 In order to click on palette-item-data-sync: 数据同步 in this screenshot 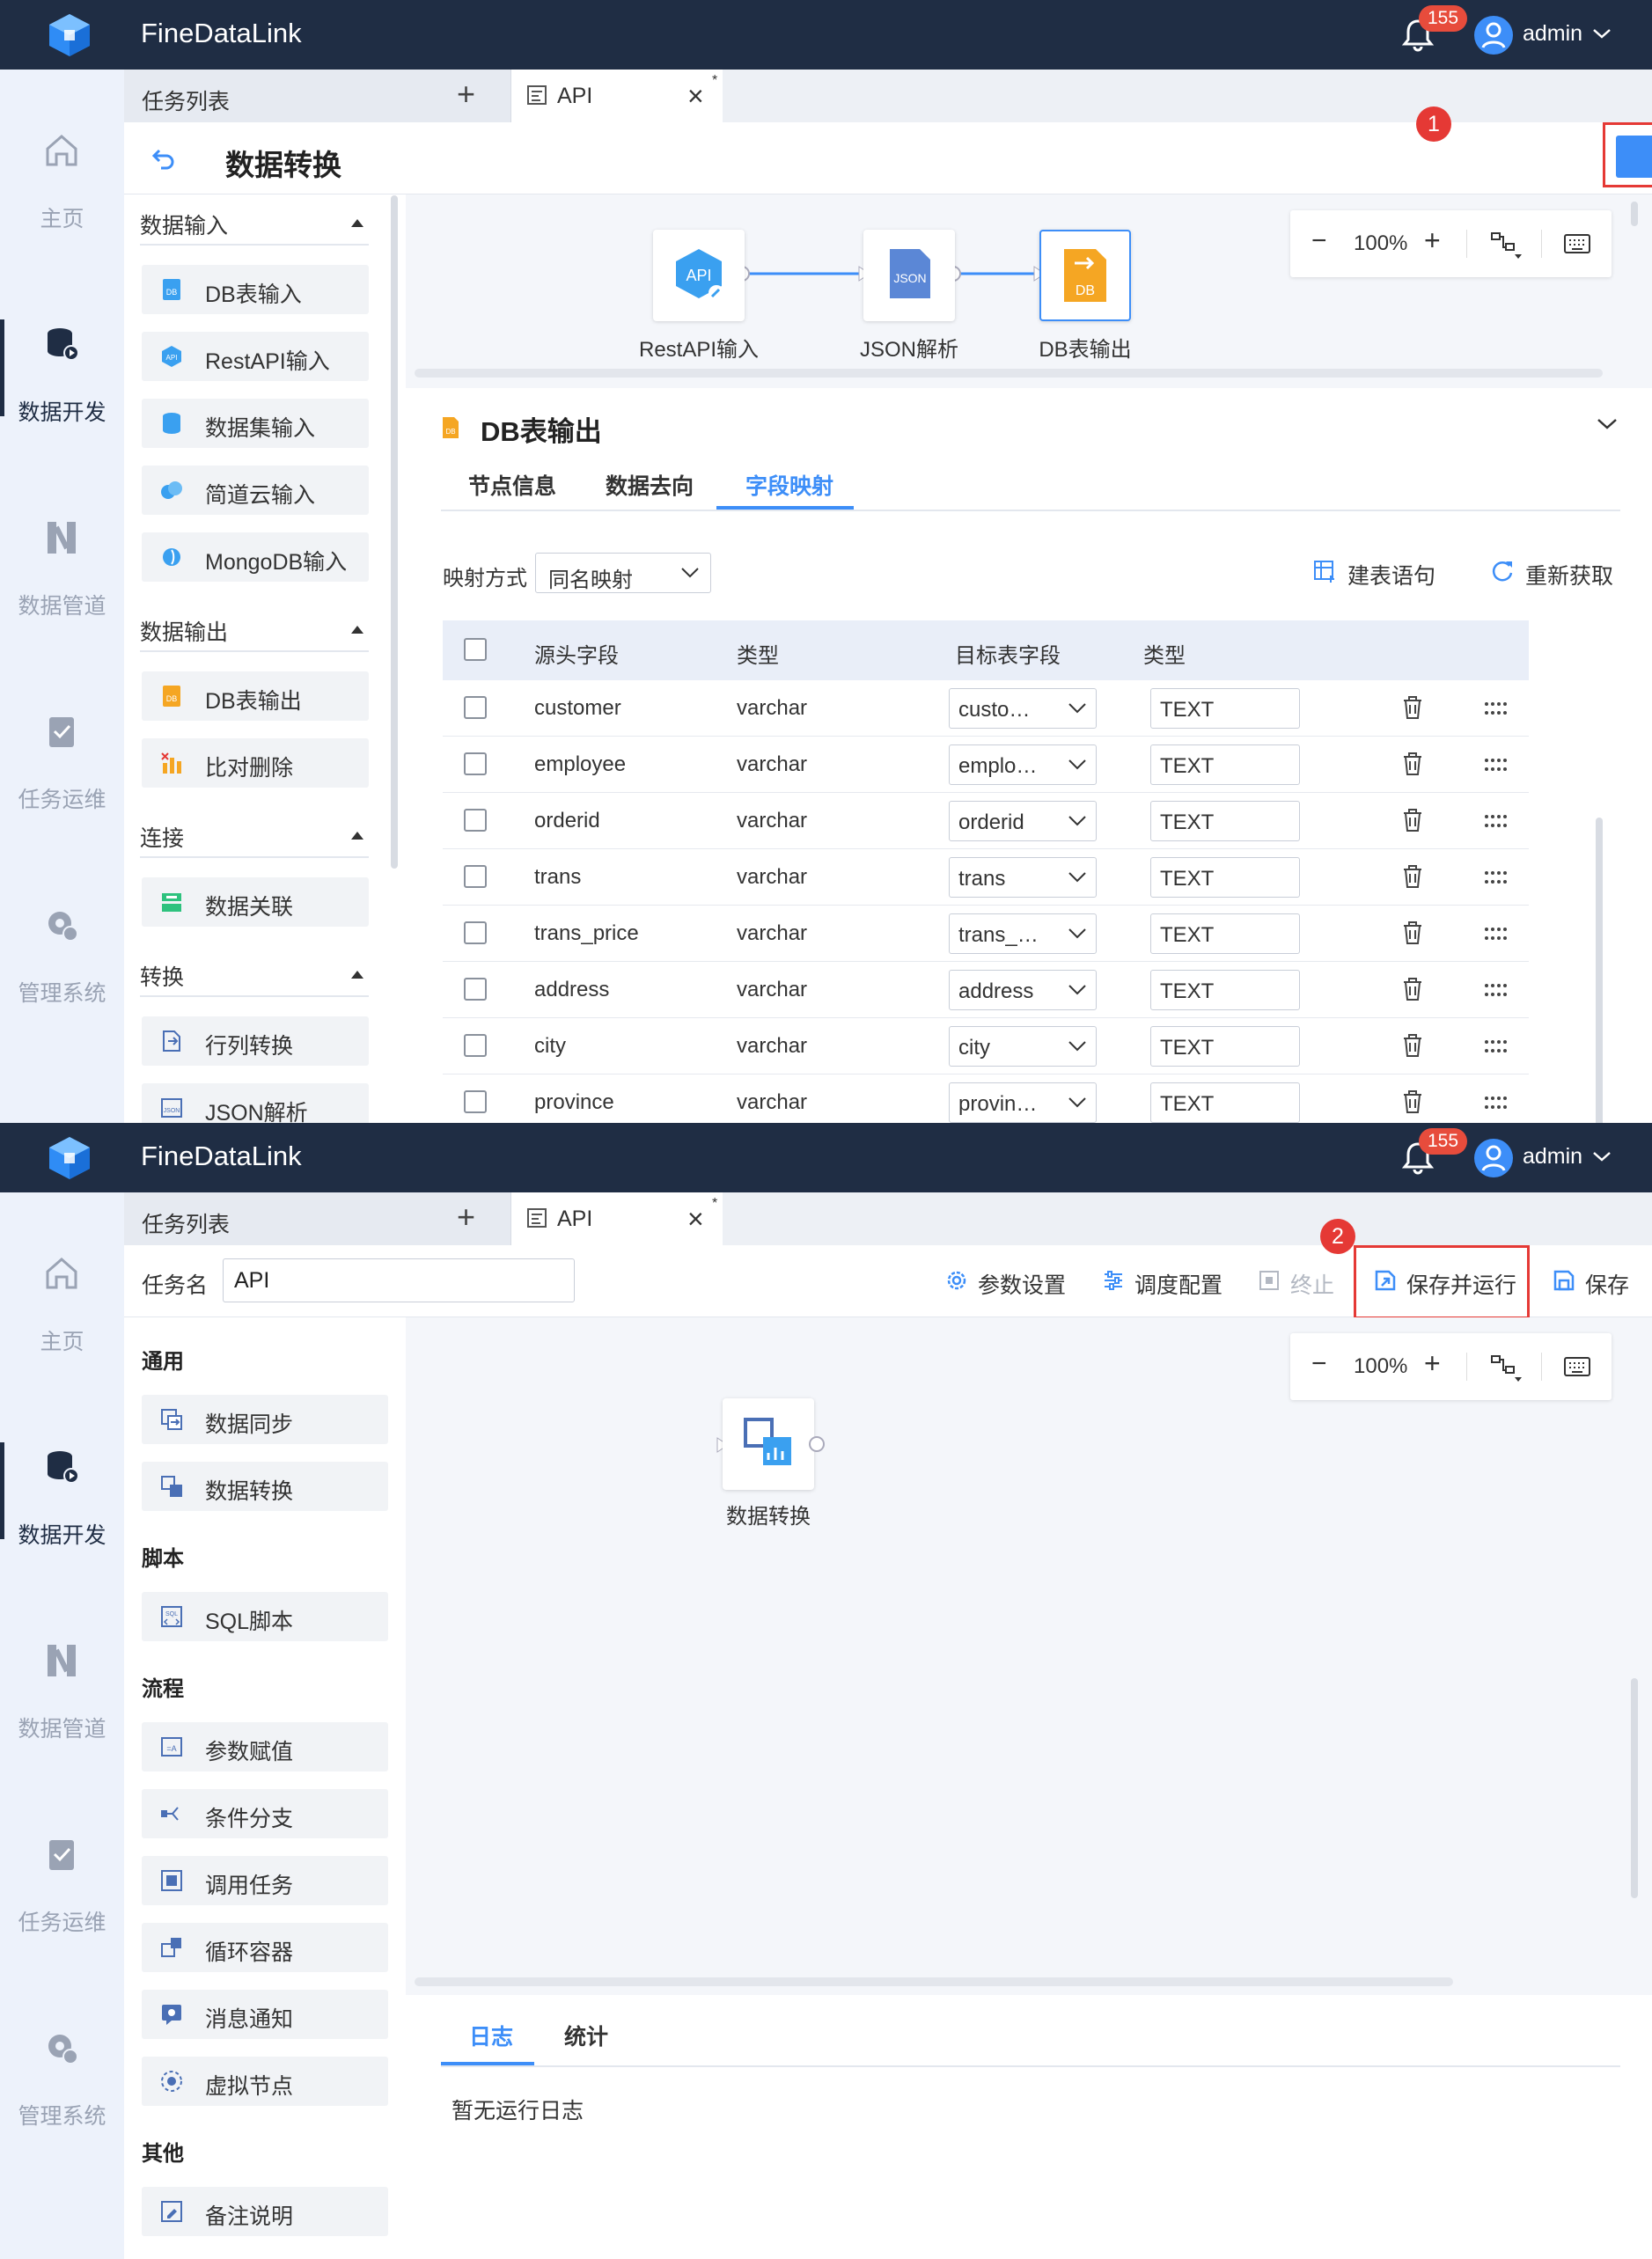, I will do `click(265, 1419)`.